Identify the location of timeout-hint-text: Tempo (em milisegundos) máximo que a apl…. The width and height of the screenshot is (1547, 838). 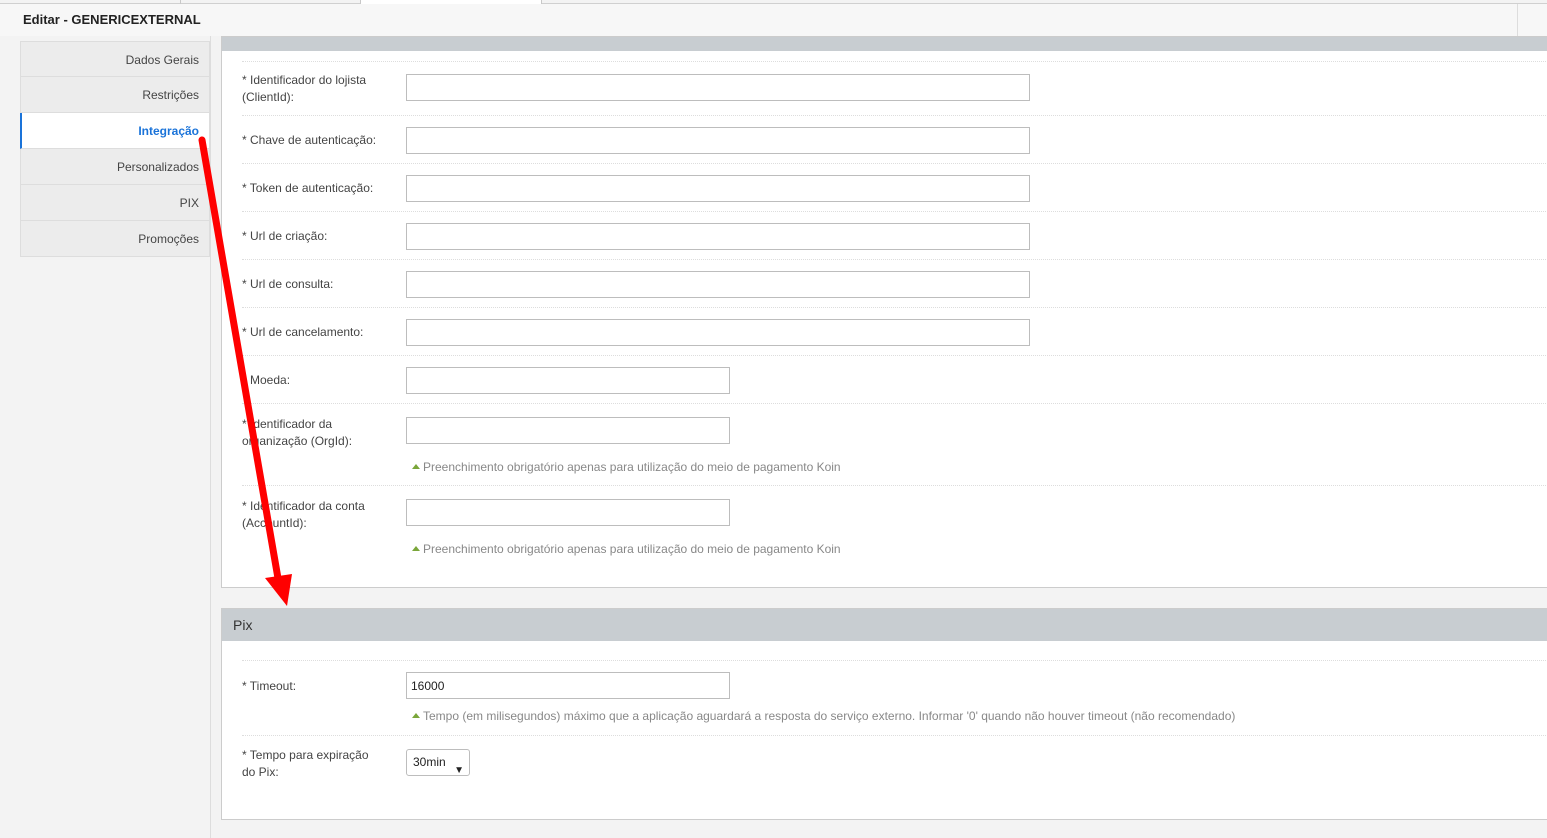
(829, 716).